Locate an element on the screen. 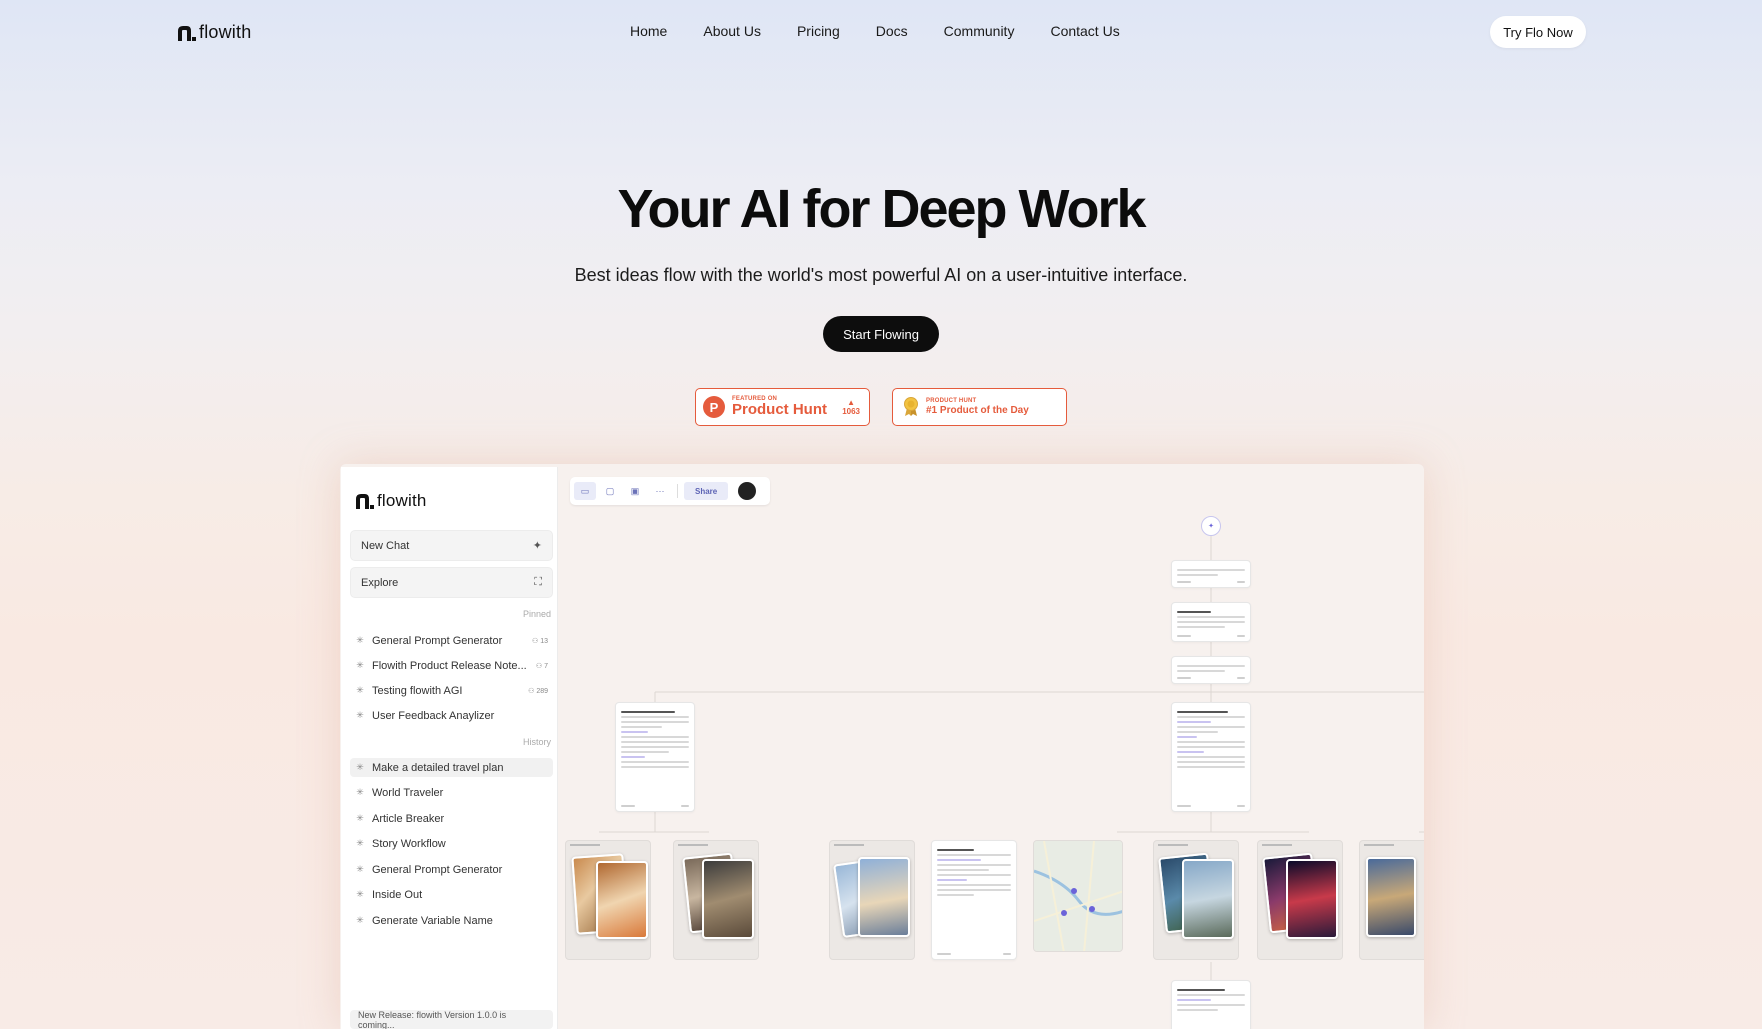  history-item: ✳ World Traveler is located at coordinates (451, 792).